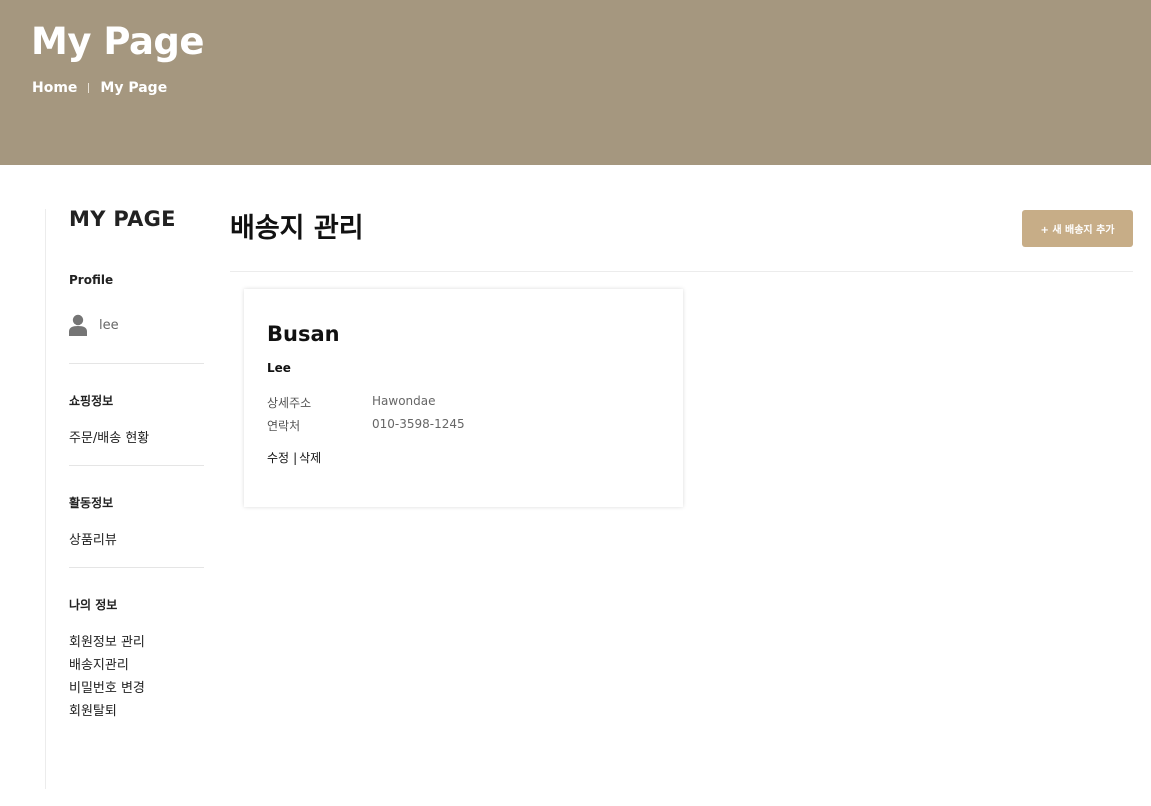 This screenshot has height=806, width=1151. Describe the element at coordinates (54, 88) in the screenshot. I see `breadcrumb-home-link: Home` at that location.